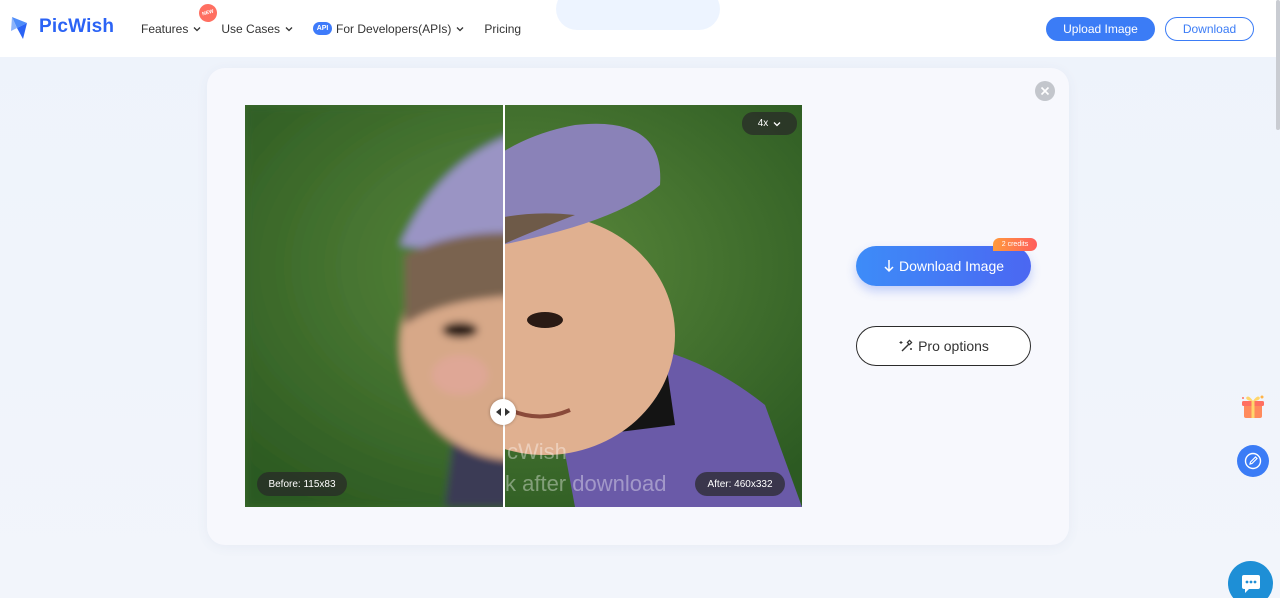 The height and width of the screenshot is (615, 1280). What do you see at coordinates (638, 15) in the screenshot?
I see `ghost-banner-pill` at bounding box center [638, 15].